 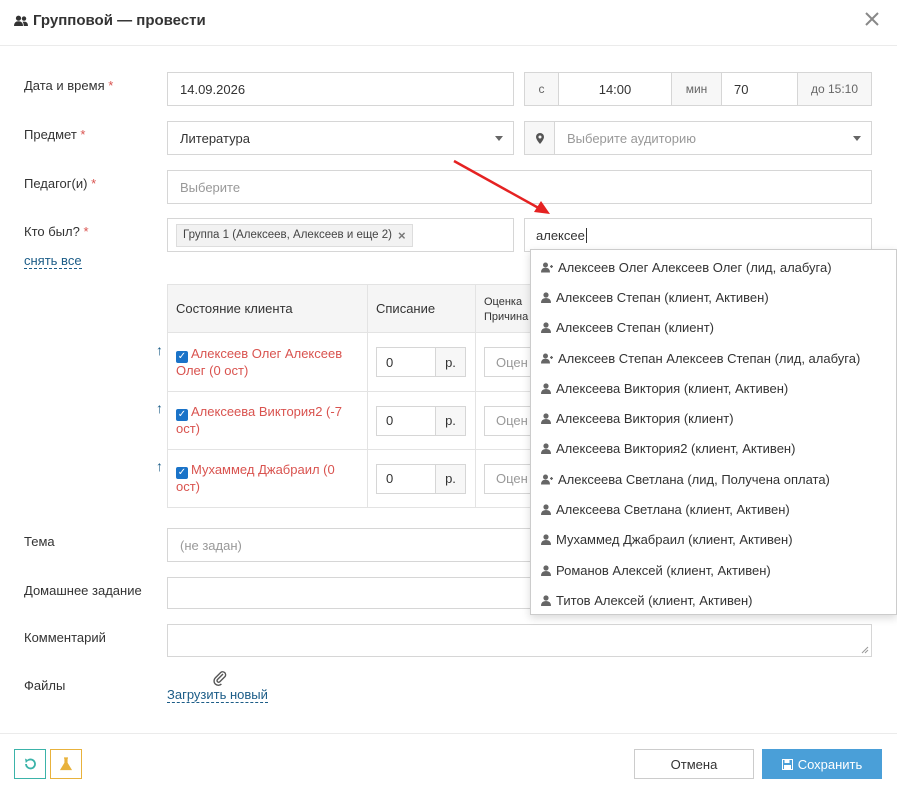 What do you see at coordinates (713, 600) in the screenshot?
I see `dropdown-item: Титов Алексей (клиент, Активен)` at bounding box center [713, 600].